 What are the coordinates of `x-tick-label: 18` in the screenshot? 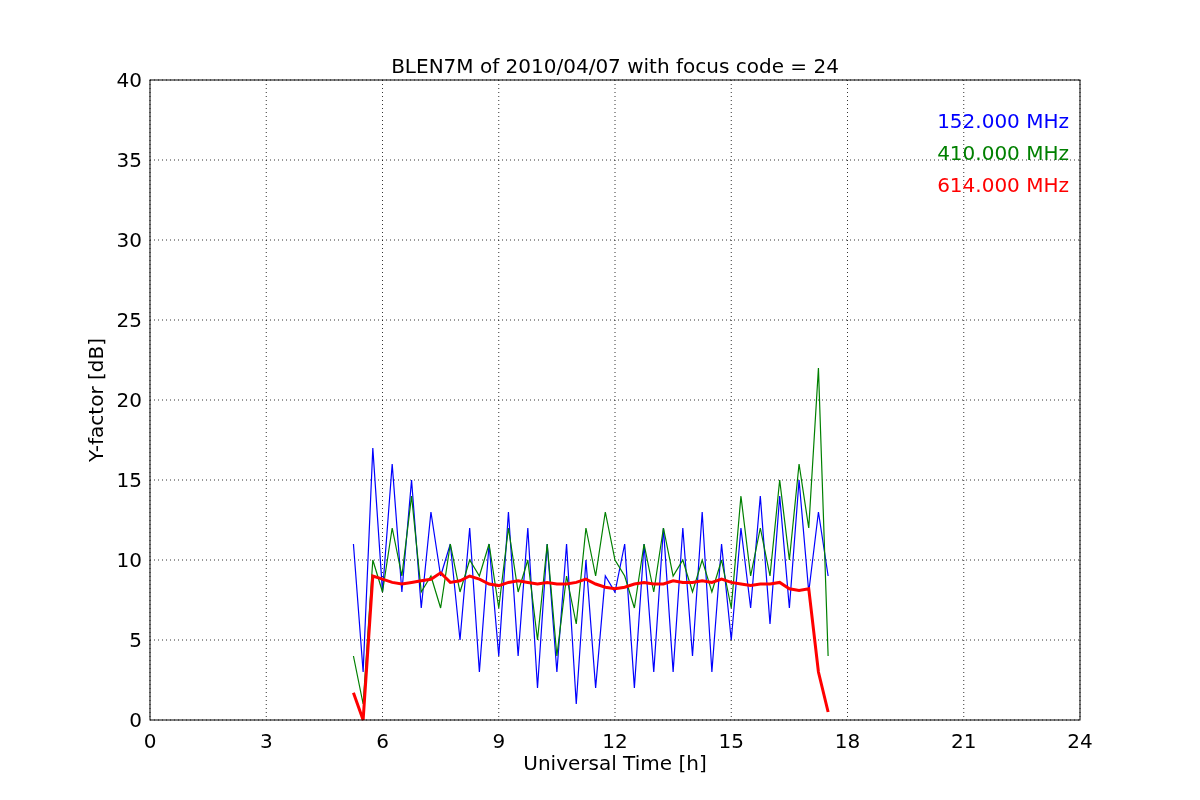 It's located at (847, 741).